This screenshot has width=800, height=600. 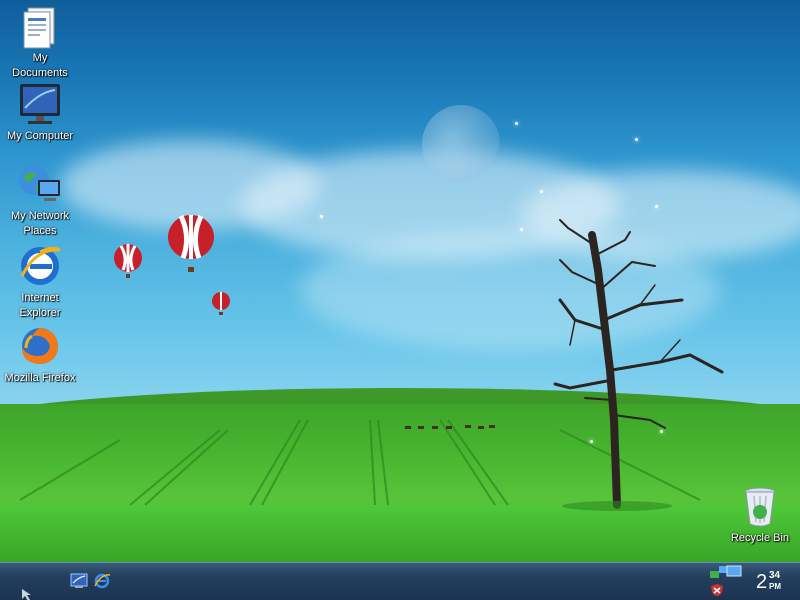 What do you see at coordinates (775, 586) in the screenshot?
I see `clock-ampm: PM` at bounding box center [775, 586].